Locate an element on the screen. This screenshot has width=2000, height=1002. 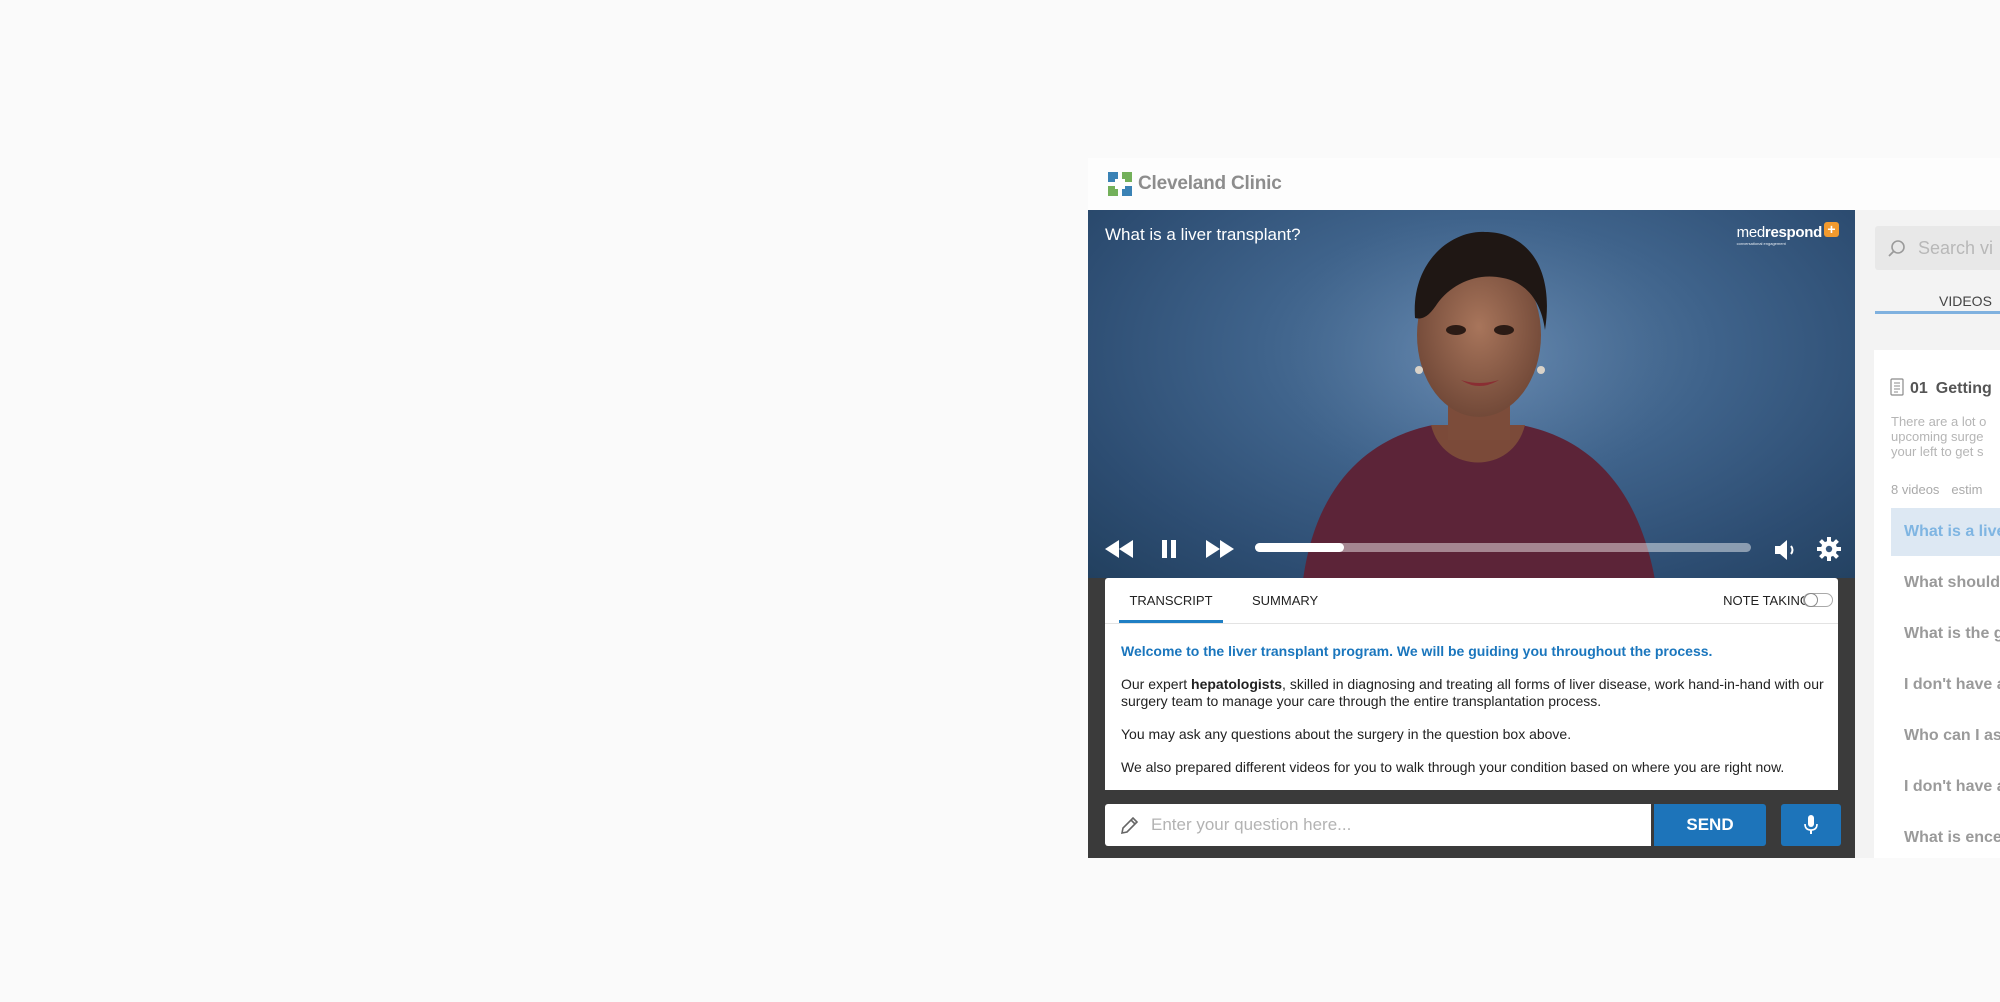
send-button: SEND is located at coordinates (1710, 825).